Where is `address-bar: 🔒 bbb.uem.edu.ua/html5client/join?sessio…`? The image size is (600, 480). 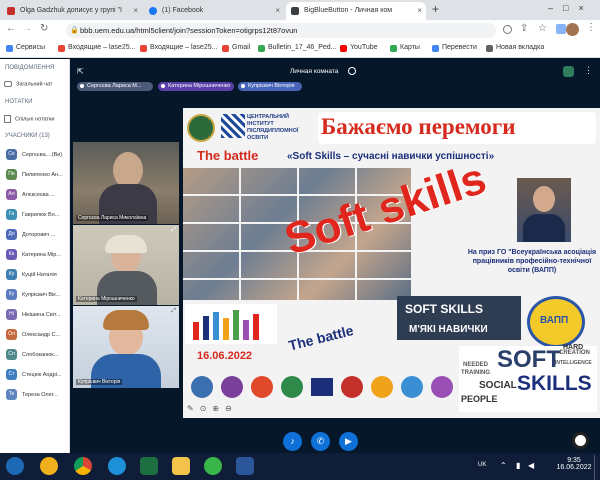 address-bar: 🔒 bbb.uem.edu.ua/html5client/join?sessio… is located at coordinates (281, 30).